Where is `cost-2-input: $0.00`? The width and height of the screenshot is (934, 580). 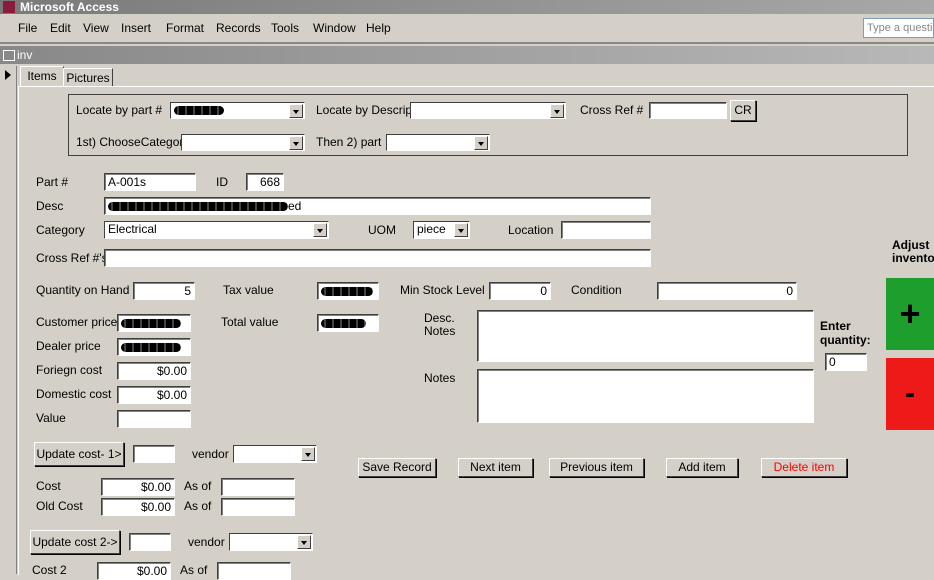
cost-2-input: $0.00 is located at coordinates (134, 571).